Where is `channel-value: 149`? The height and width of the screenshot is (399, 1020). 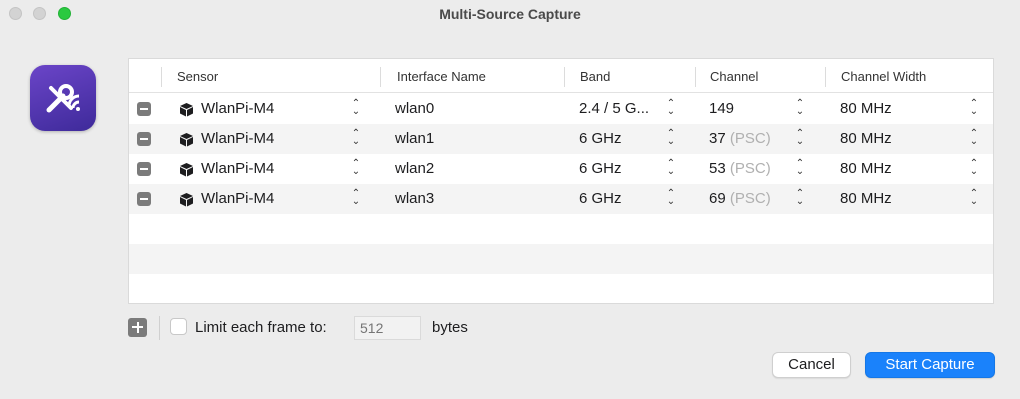
channel-value: 149 is located at coordinates (721, 108).